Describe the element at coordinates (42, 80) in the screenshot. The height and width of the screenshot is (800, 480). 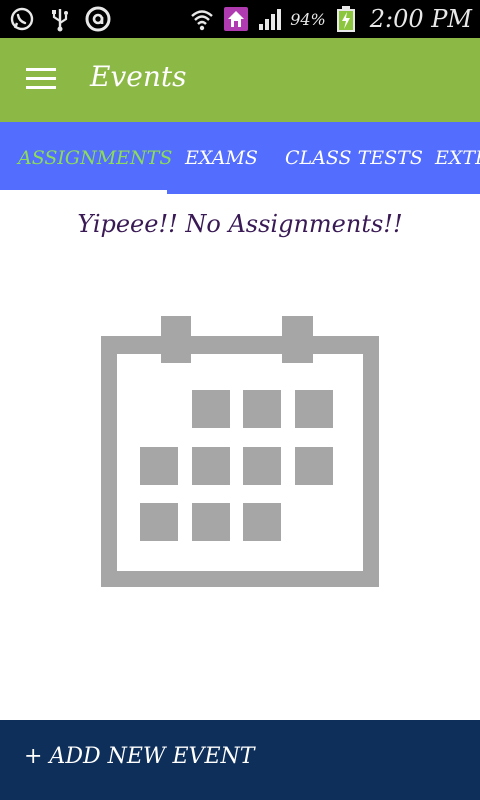
I see `menu-button` at that location.